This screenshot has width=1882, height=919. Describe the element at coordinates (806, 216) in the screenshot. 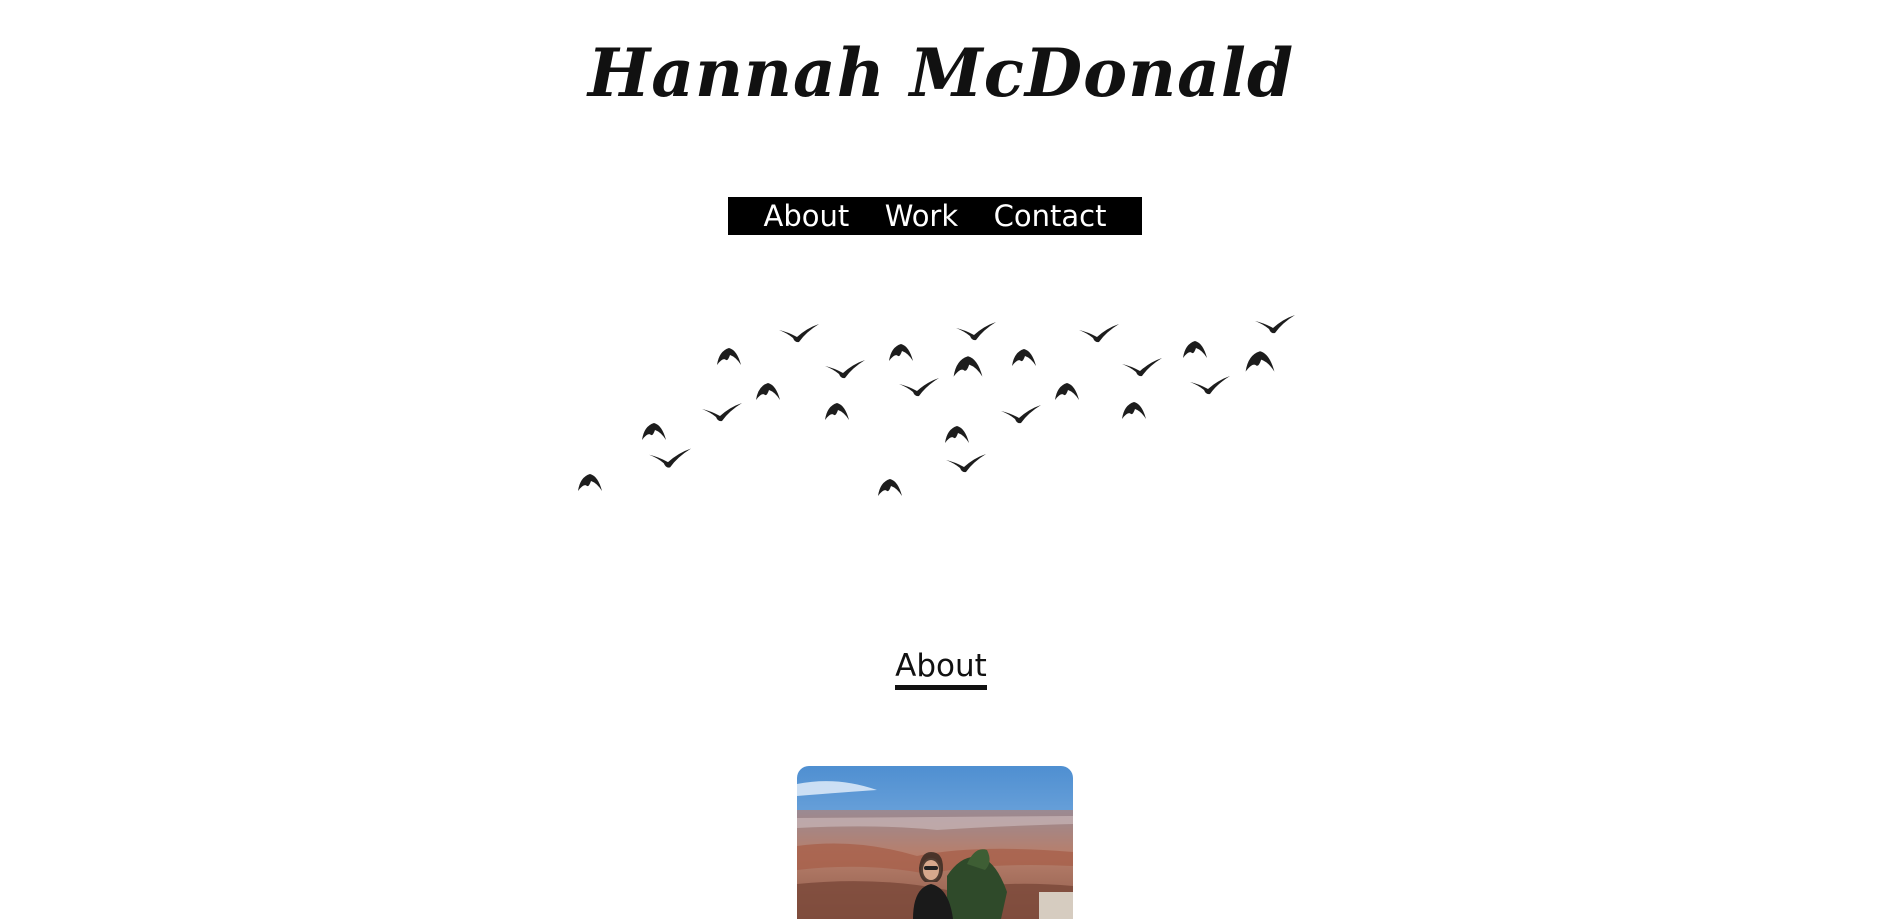

I see `nav-about-link: About` at that location.